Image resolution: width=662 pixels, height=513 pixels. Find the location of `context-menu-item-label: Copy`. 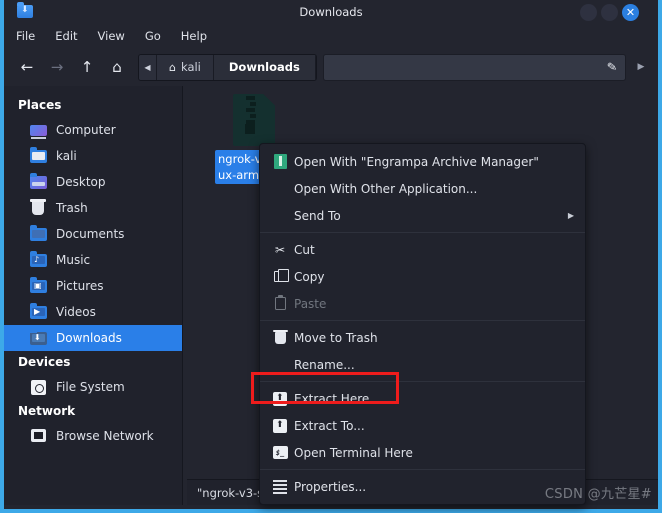

context-menu-item-label: Copy is located at coordinates (309, 276).